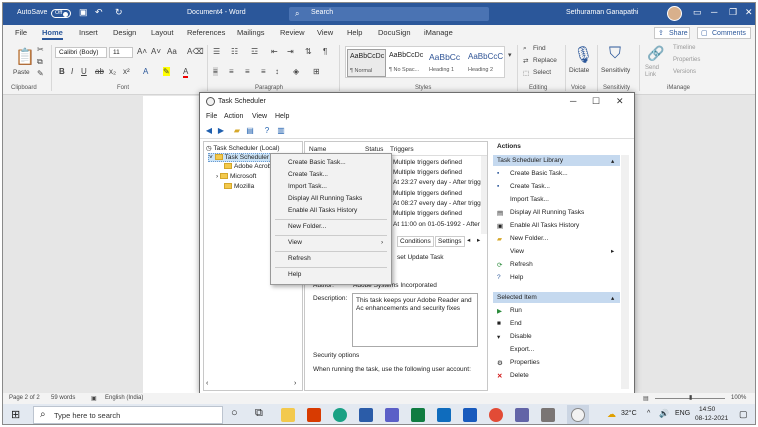 The height and width of the screenshot is (427, 758). Describe the element at coordinates (294, 274) in the screenshot. I see `ctx-help: Help` at that location.